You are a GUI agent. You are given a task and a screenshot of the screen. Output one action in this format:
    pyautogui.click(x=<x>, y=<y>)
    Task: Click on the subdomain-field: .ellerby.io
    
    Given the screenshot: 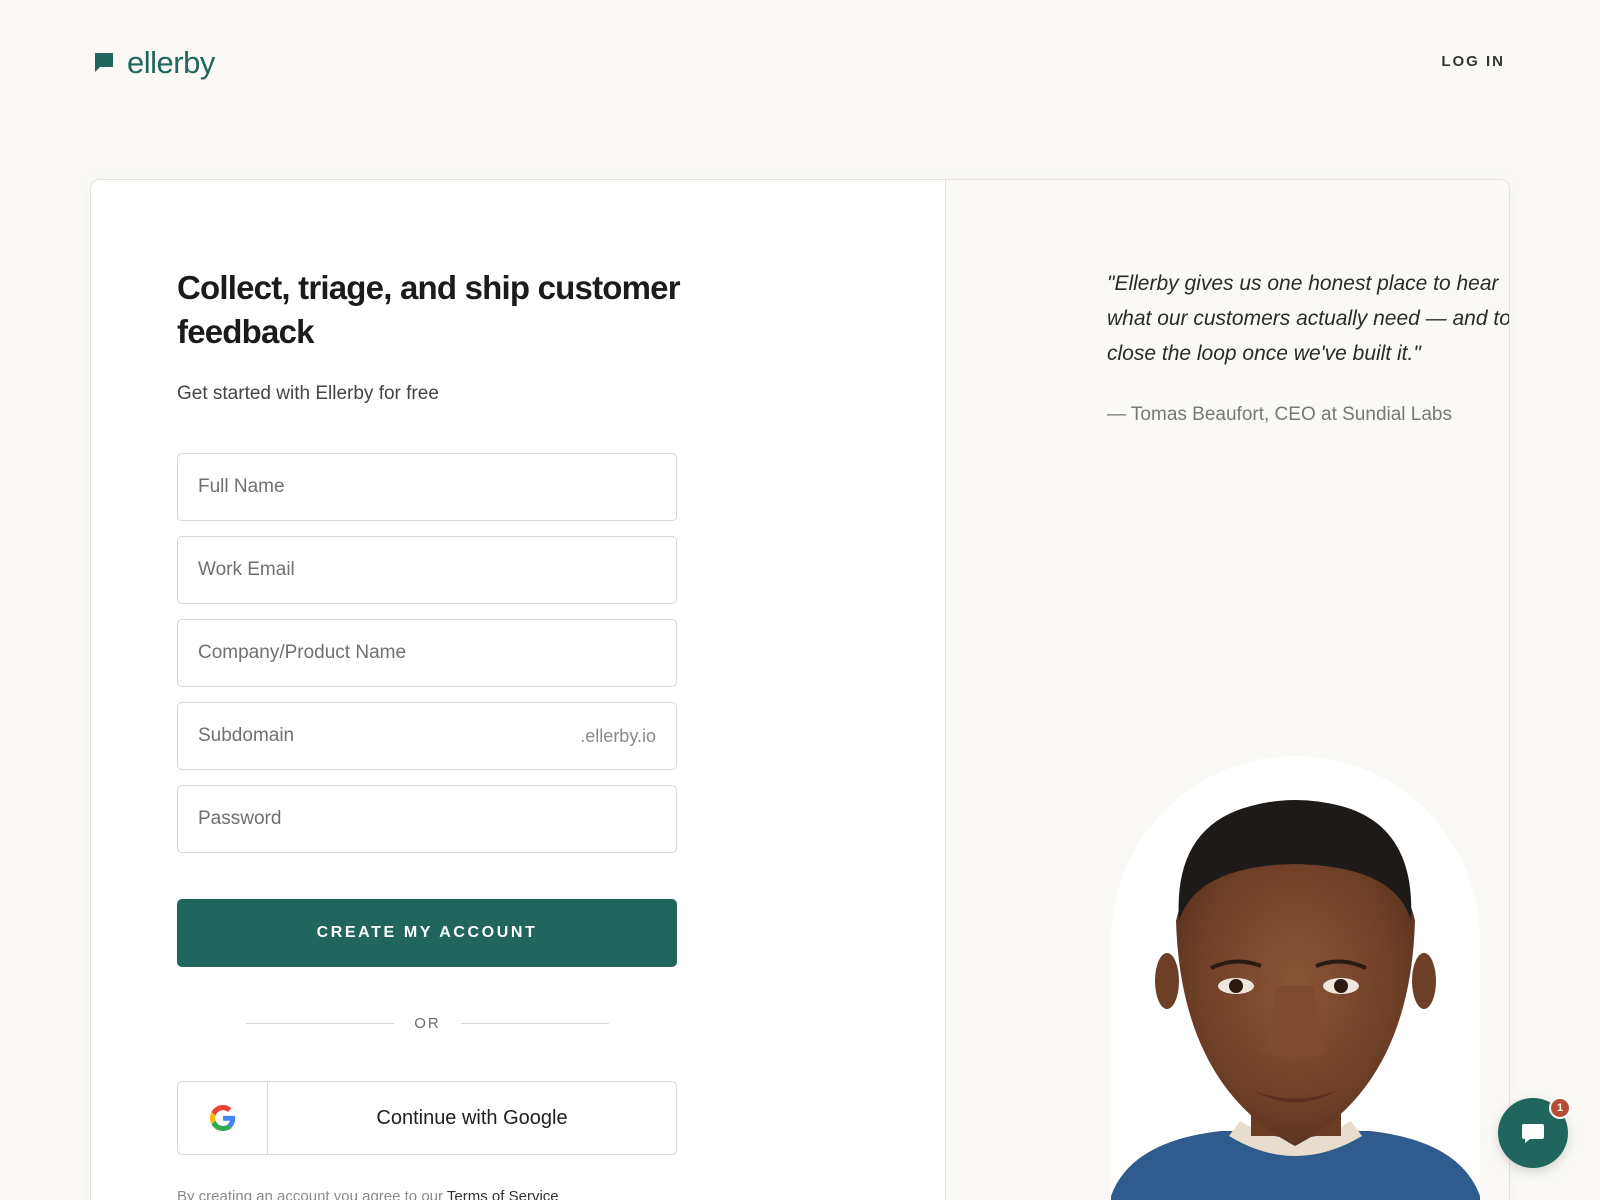 What is the action you would take?
    pyautogui.click(x=427, y=736)
    